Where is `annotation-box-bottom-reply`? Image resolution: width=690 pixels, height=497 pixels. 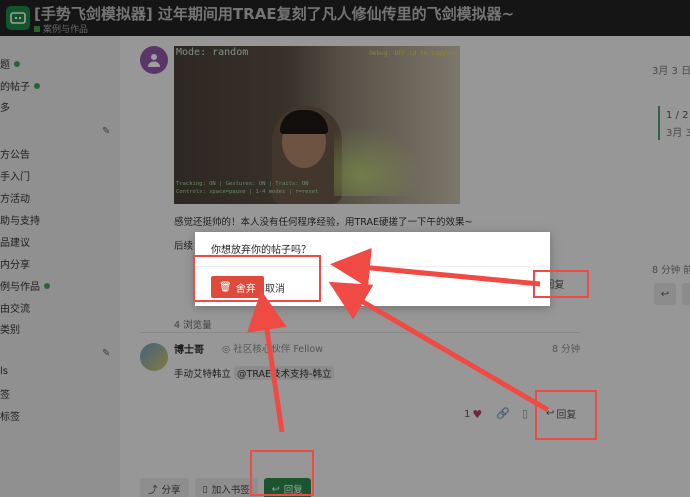 annotation-box-bottom-reply is located at coordinates (282, 473).